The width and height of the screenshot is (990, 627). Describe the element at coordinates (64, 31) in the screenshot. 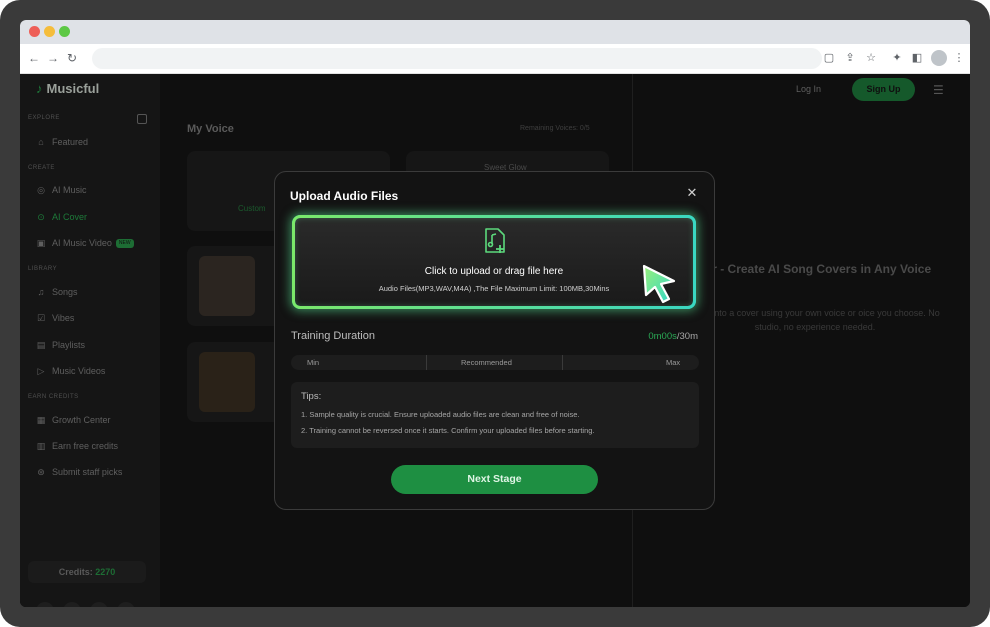

I see `window-maximize-dot` at that location.